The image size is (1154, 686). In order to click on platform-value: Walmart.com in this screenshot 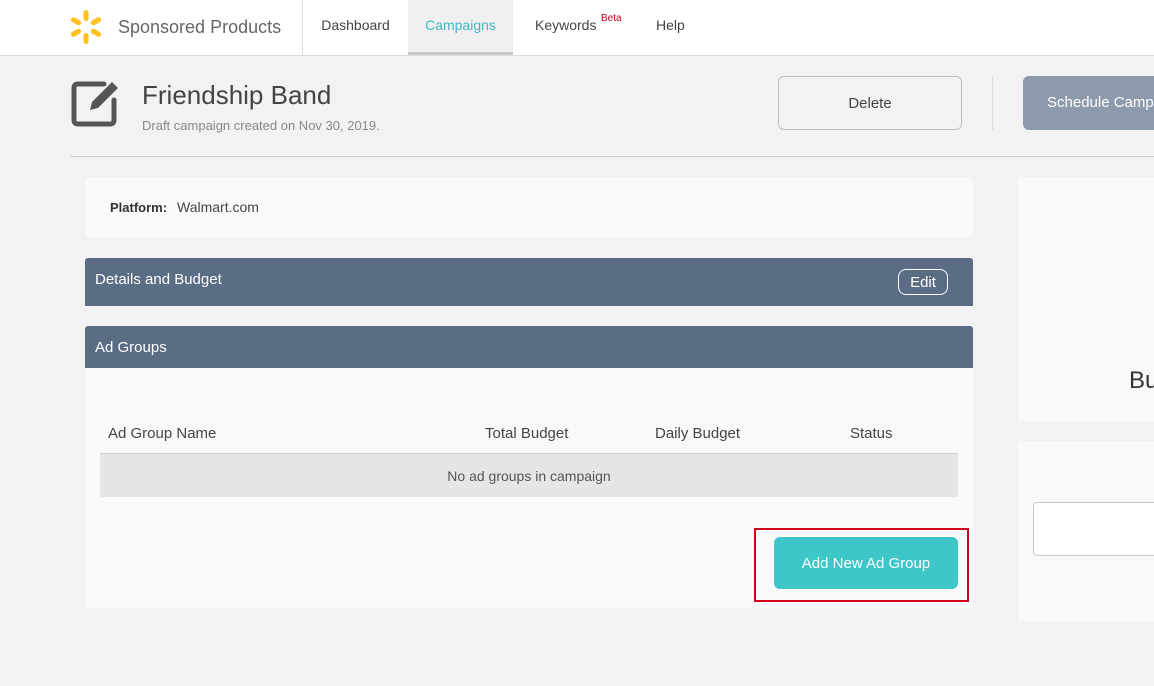, I will do `click(218, 207)`.